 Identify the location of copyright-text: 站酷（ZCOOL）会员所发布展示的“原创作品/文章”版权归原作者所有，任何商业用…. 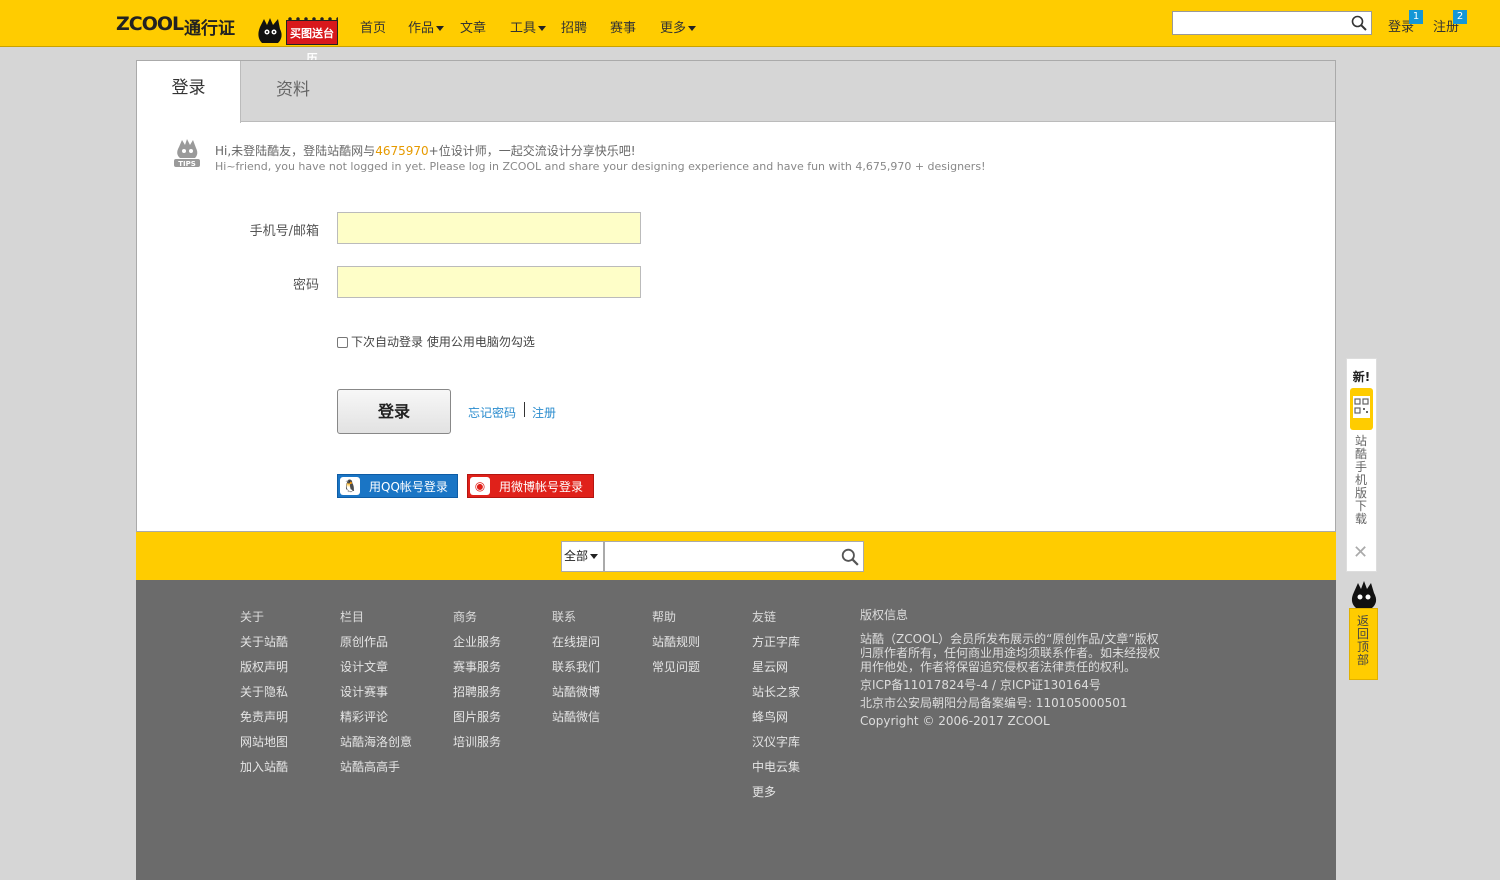
(1010, 653).